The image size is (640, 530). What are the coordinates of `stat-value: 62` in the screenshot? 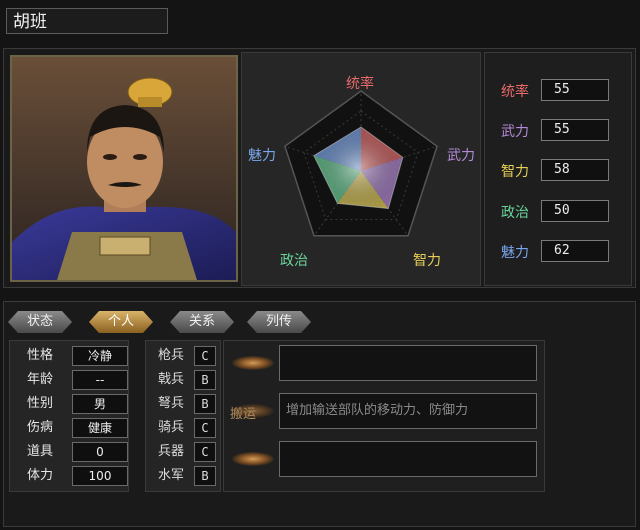 It's located at (575, 251).